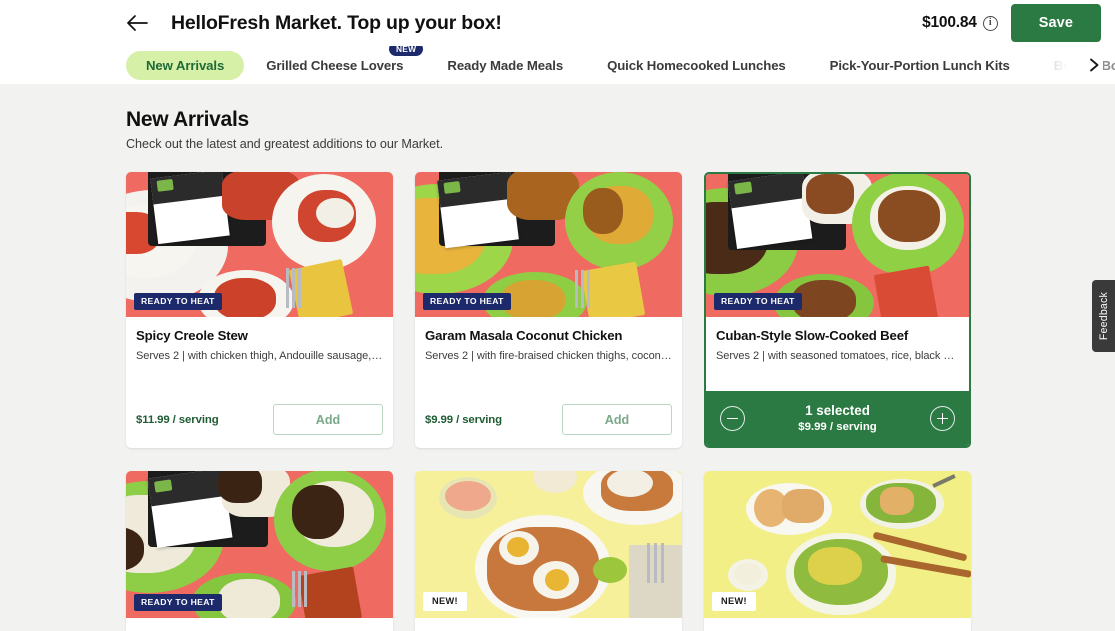  I want to click on tab-quick-homecooked-lunches: Quick Homecooked Lunches, so click(696, 65).